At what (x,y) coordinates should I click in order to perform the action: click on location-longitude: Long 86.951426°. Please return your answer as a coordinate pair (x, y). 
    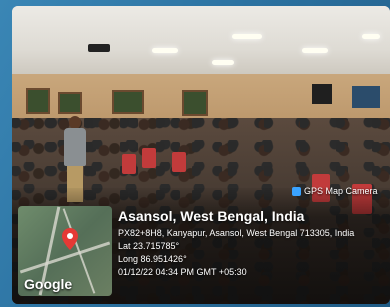
    Looking at the image, I should click on (152, 259).